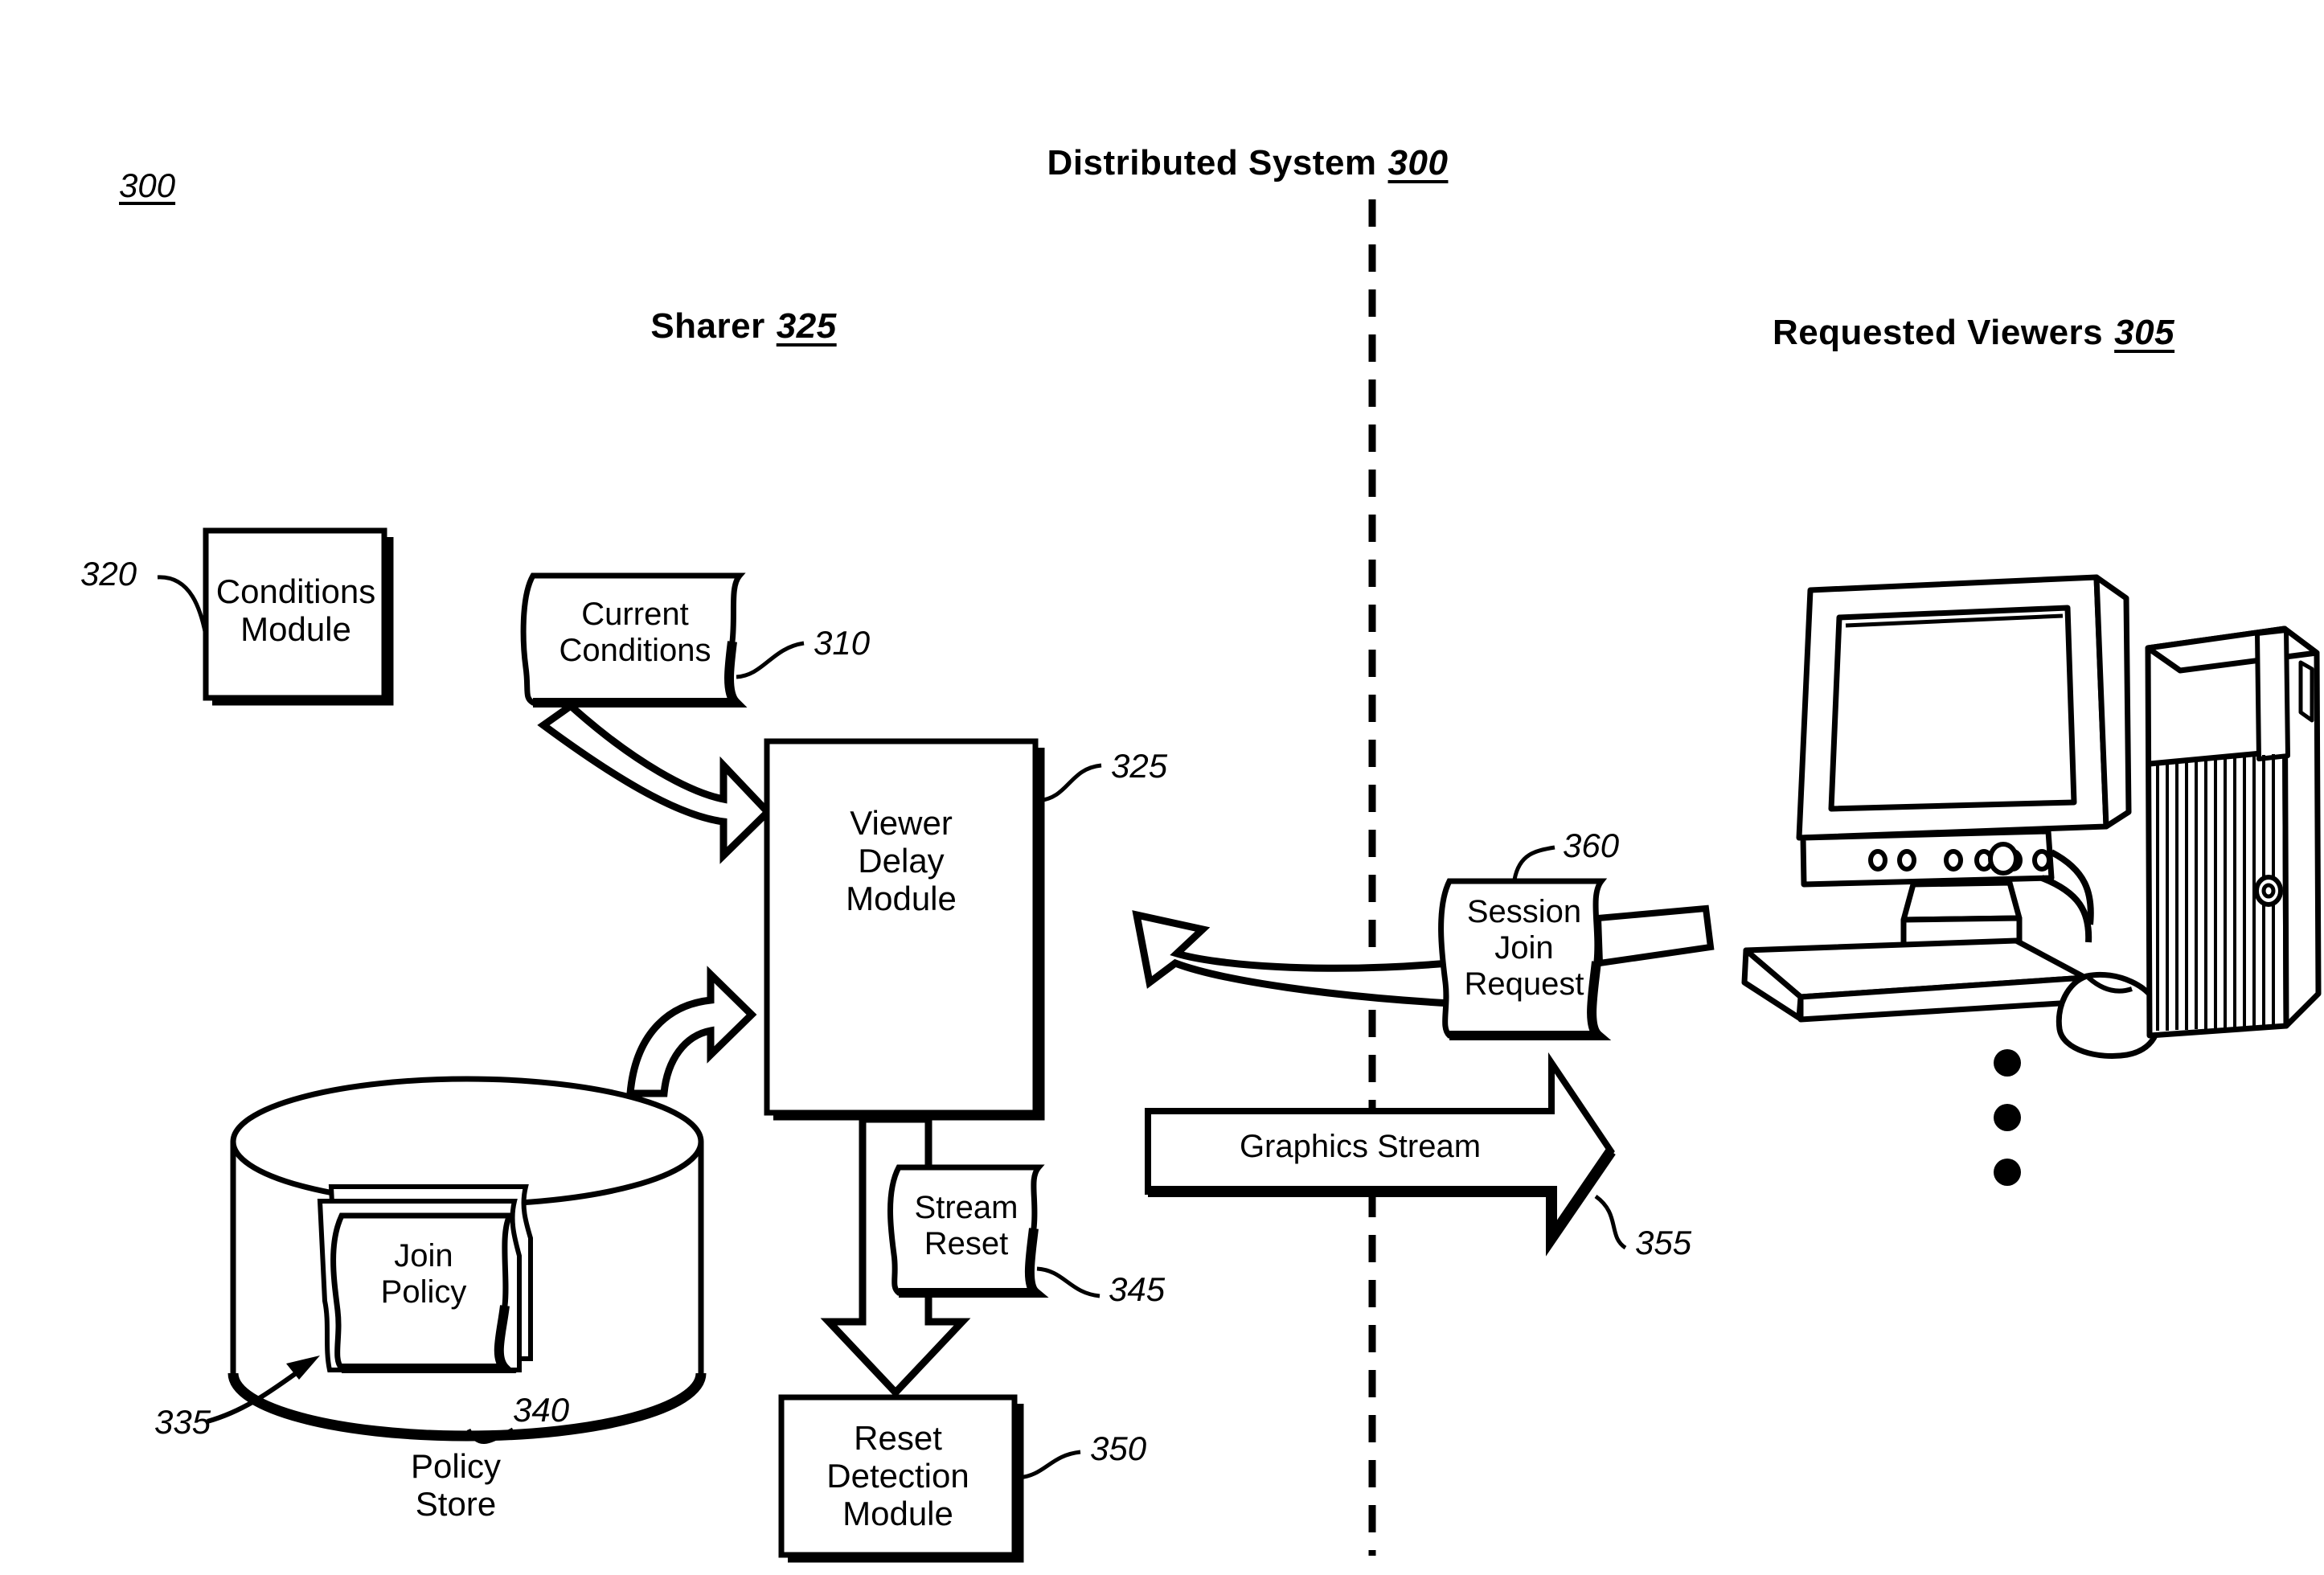 Image resolution: width=2324 pixels, height=1575 pixels. What do you see at coordinates (1938, 333) in the screenshot?
I see `section-header-viewers-label: Requested Viewers` at bounding box center [1938, 333].